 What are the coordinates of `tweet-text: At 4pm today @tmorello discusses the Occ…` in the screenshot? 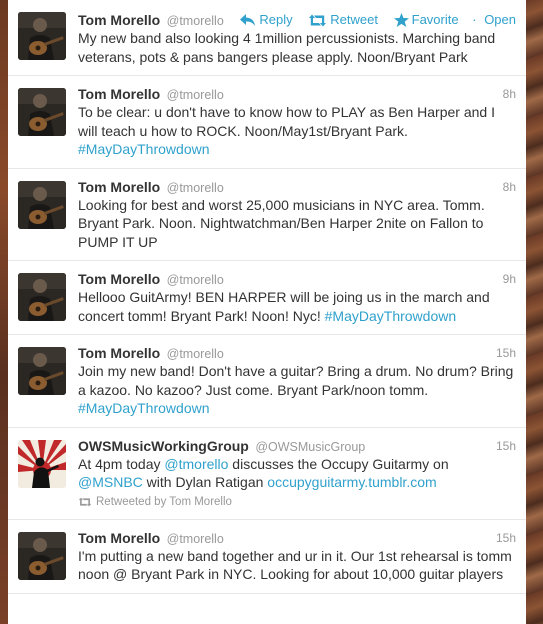 It's located at (297, 473).